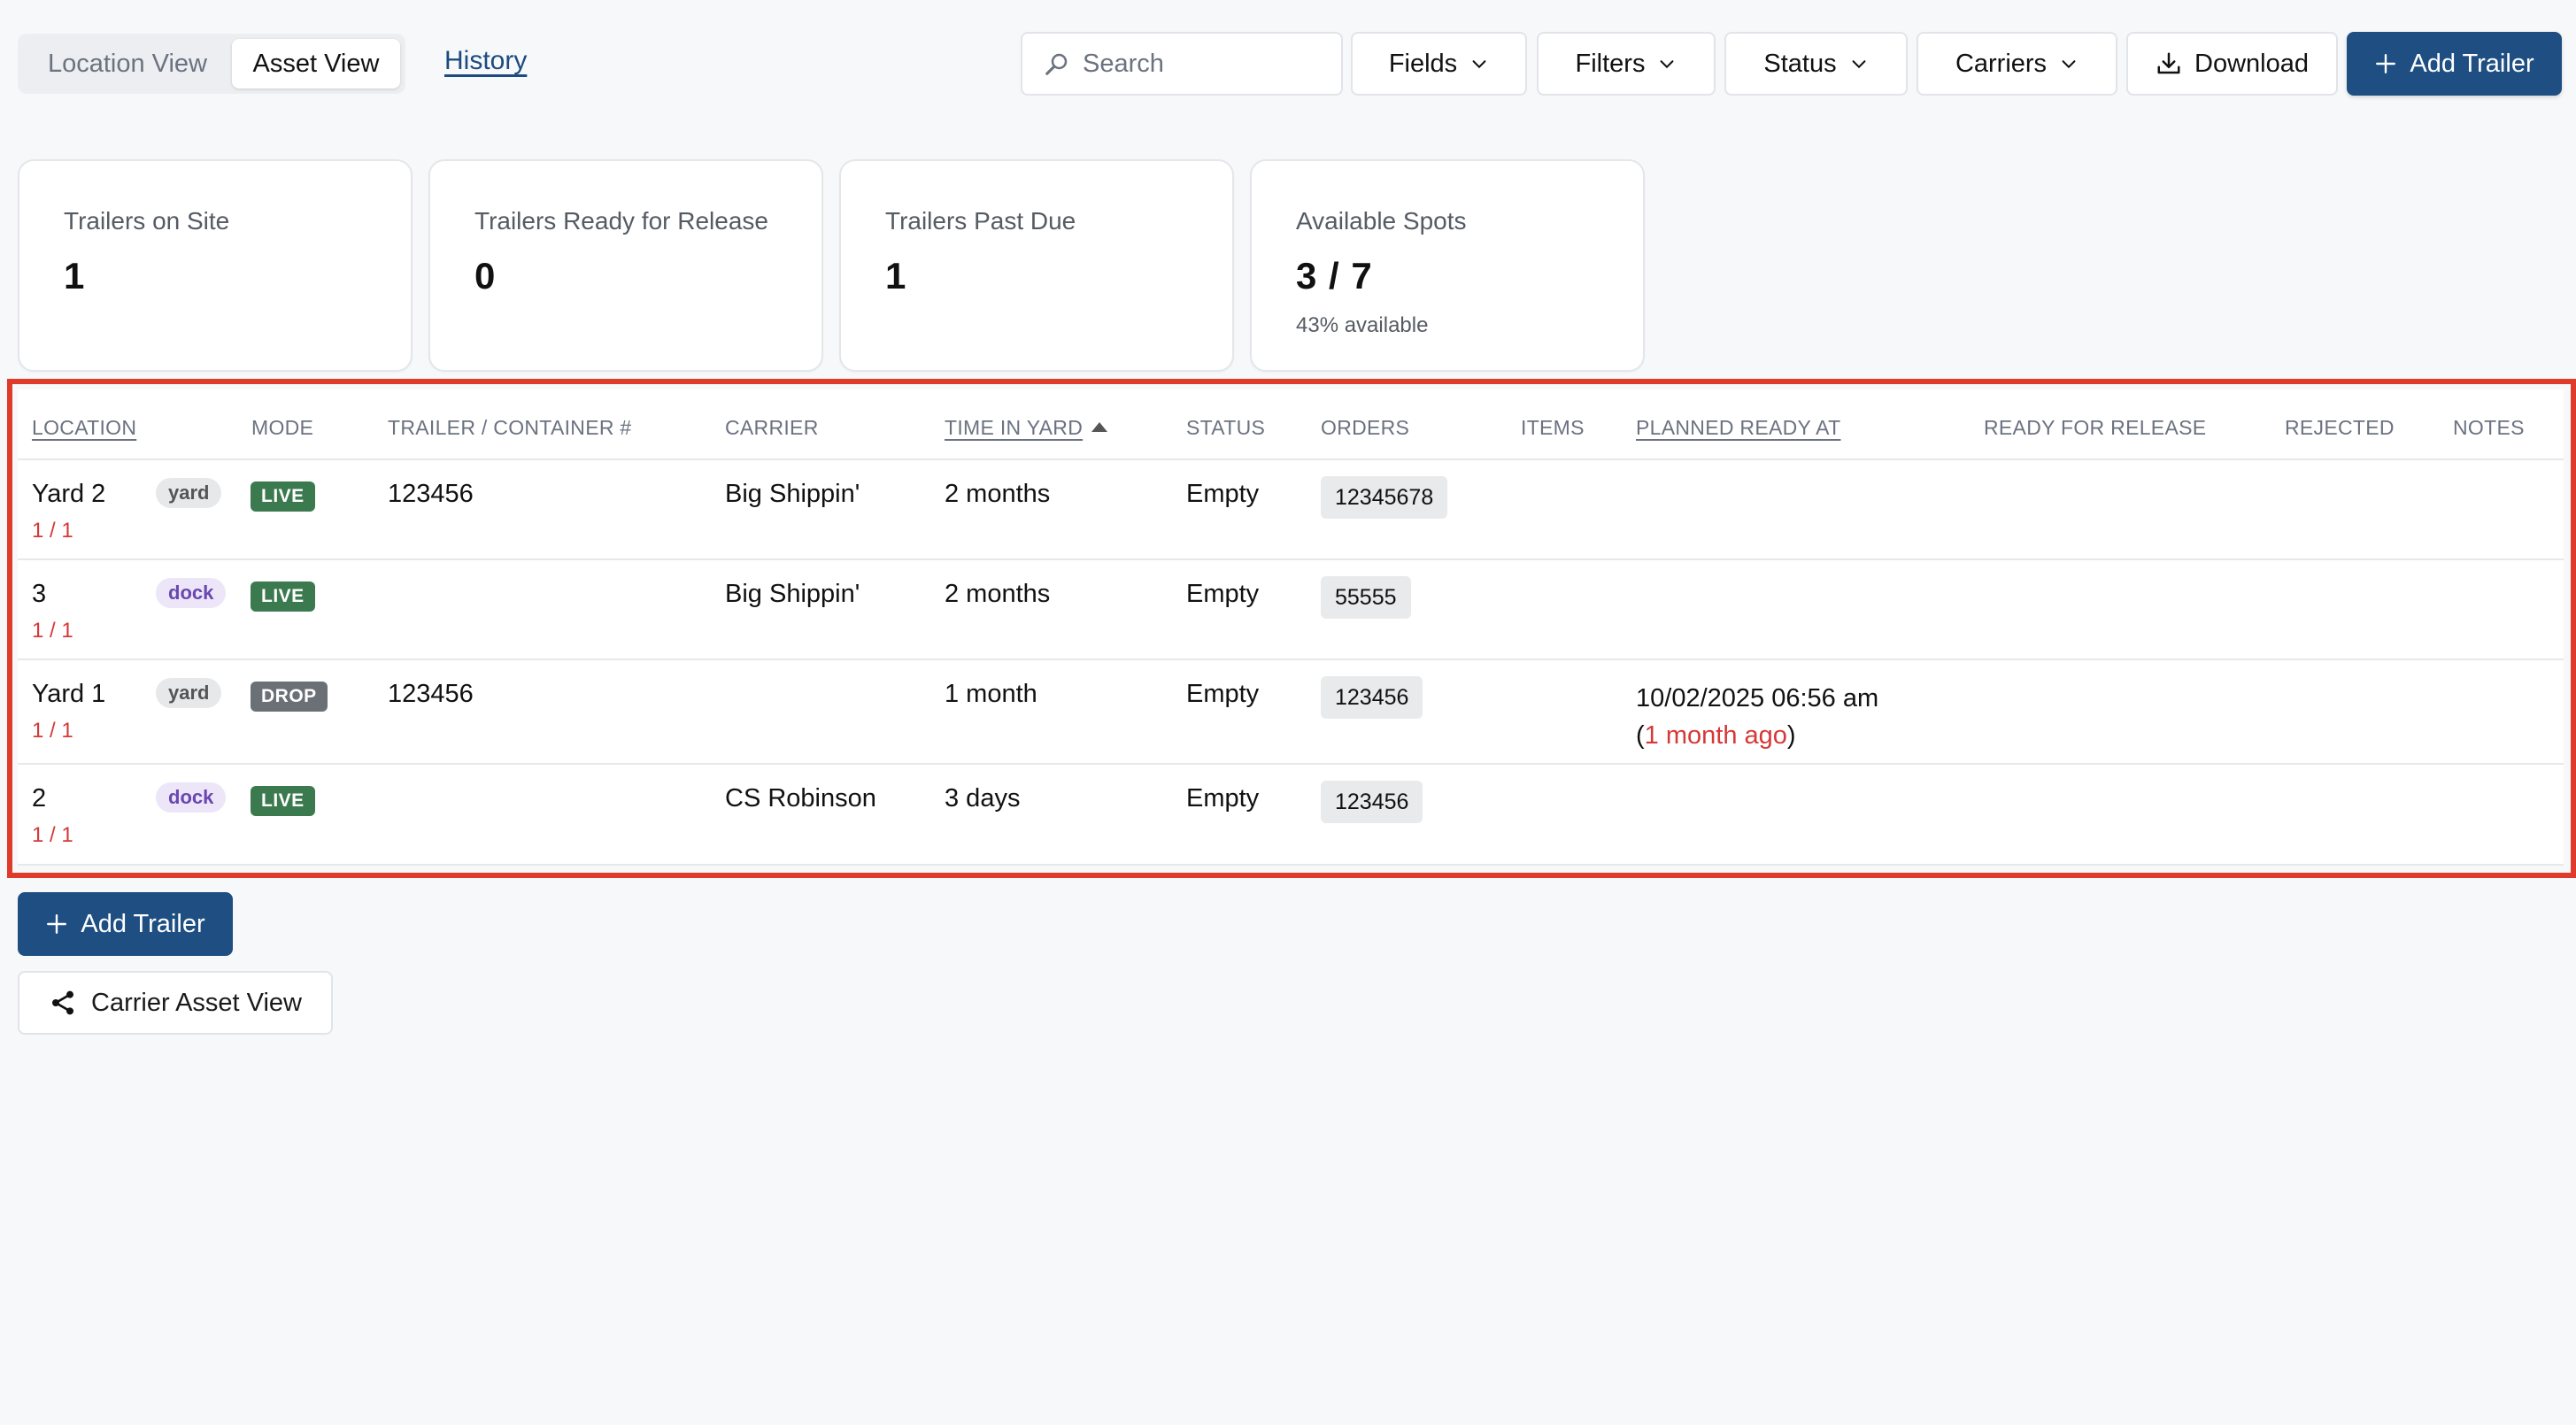  Describe the element at coordinates (2001, 63) in the screenshot. I see `carriers-label: Carriers` at that location.